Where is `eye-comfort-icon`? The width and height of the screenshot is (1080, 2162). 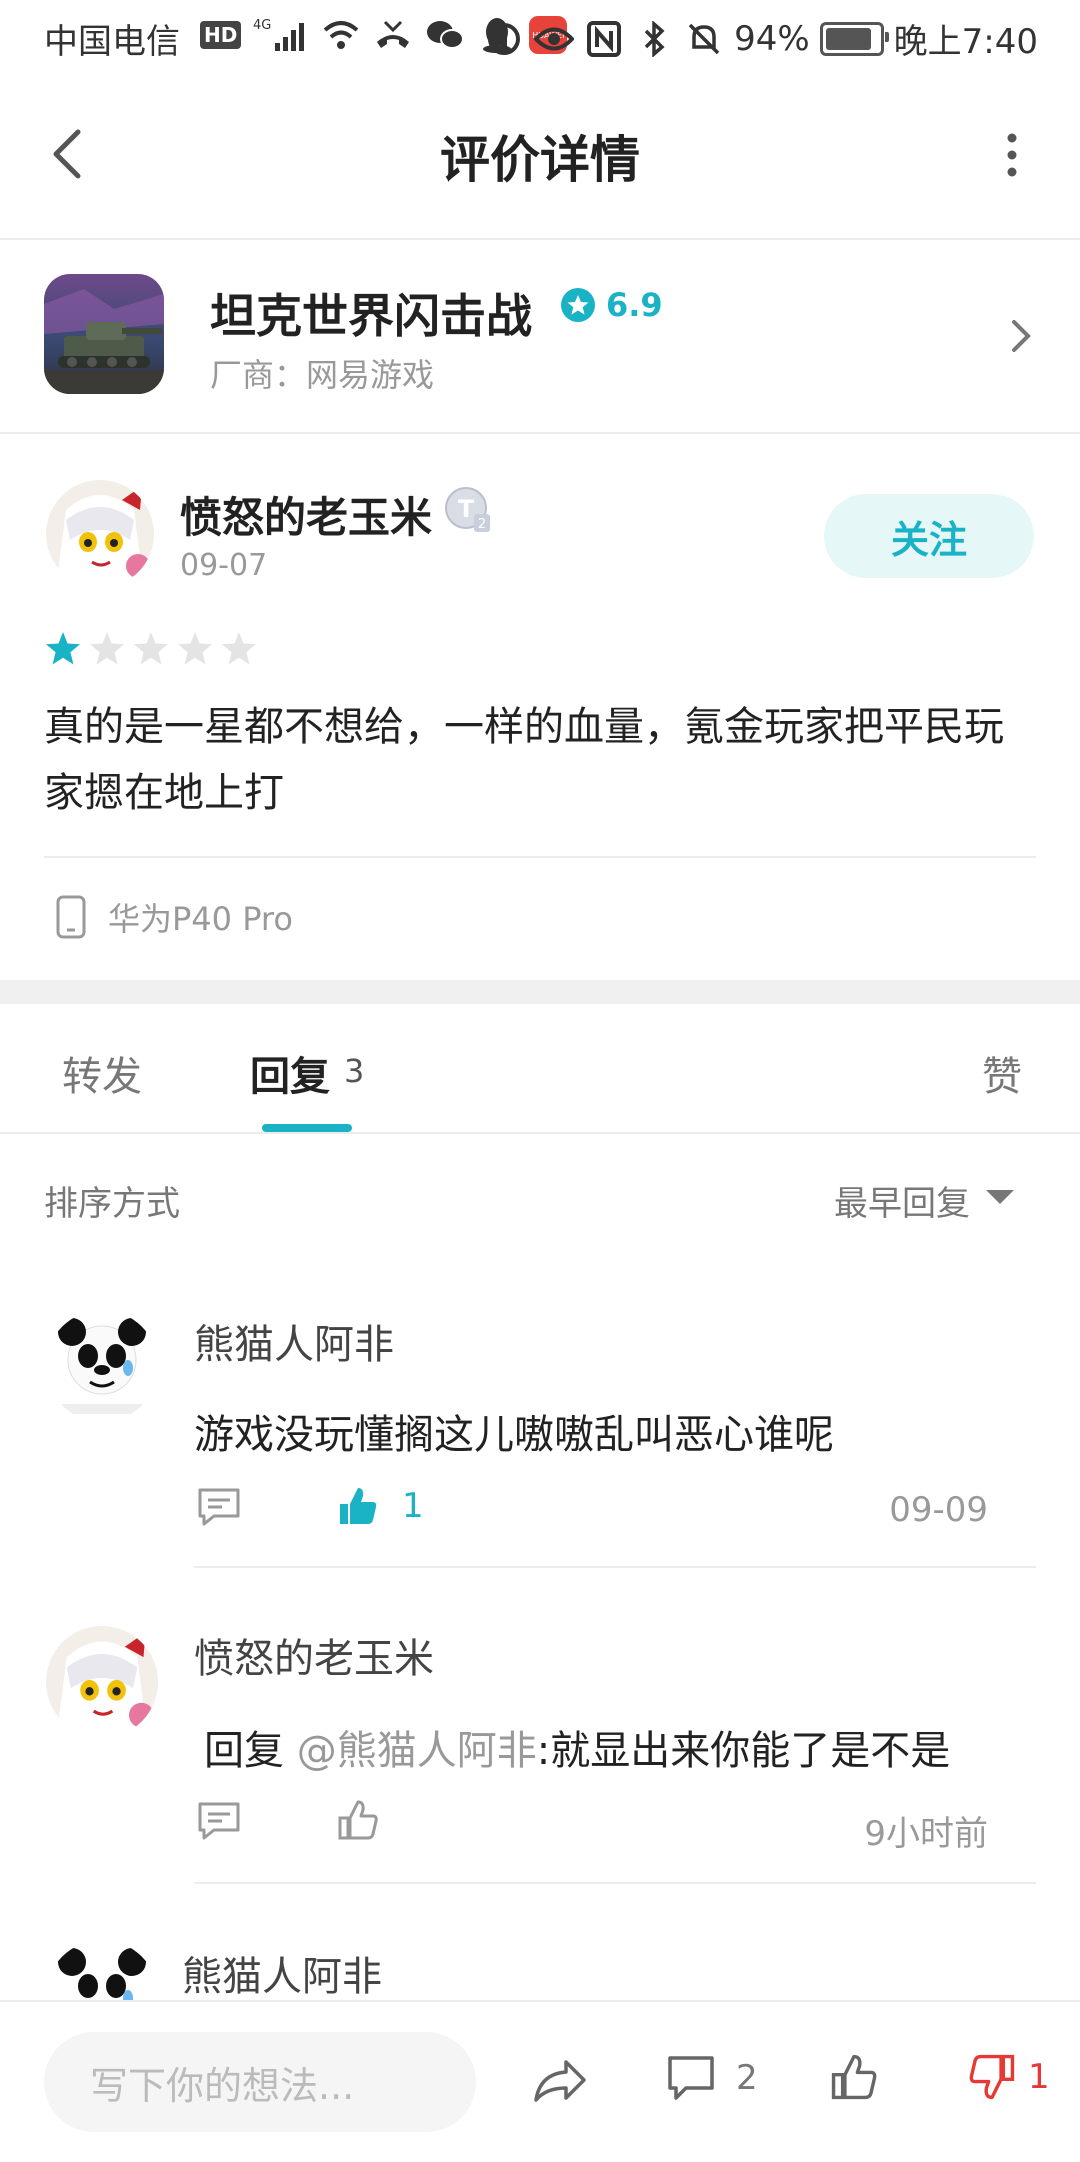 eye-comfort-icon is located at coordinates (554, 39).